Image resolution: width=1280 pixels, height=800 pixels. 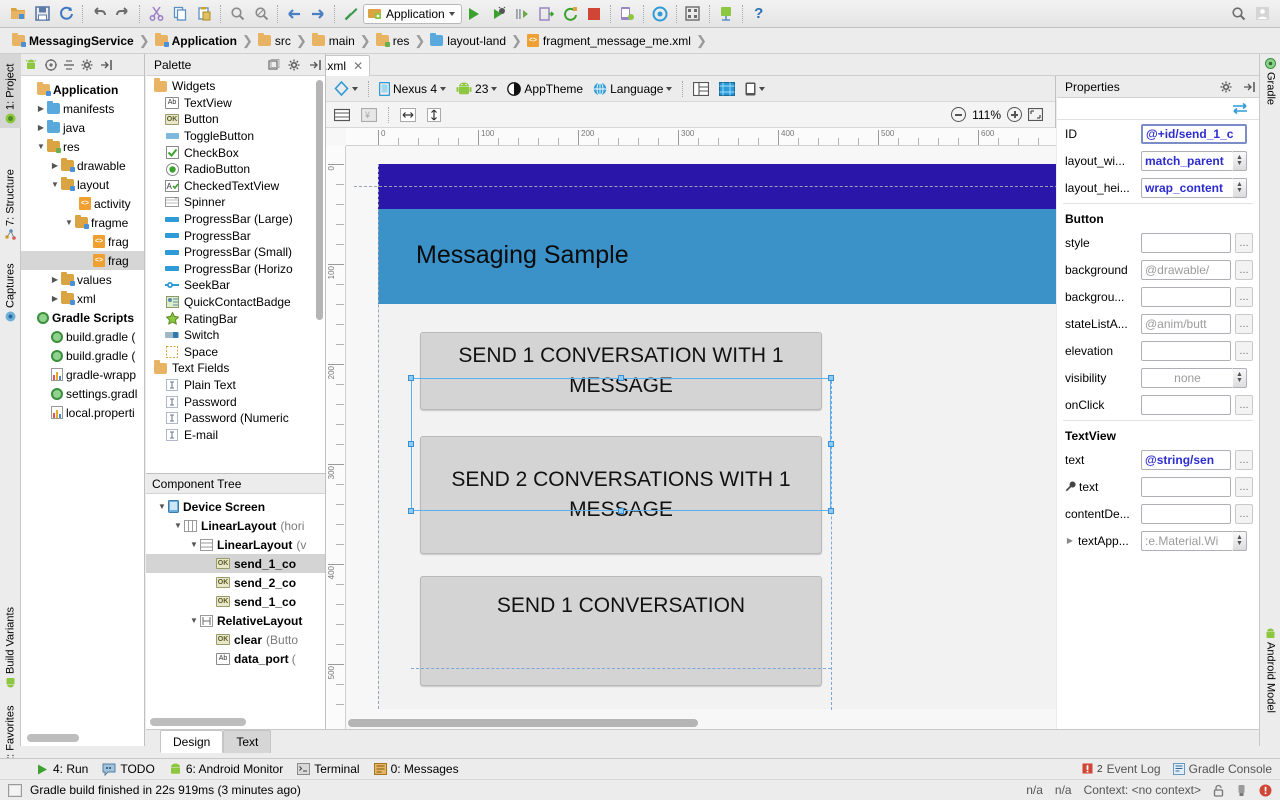 What do you see at coordinates (1186, 486) in the screenshot?
I see `text-design-field` at bounding box center [1186, 486].